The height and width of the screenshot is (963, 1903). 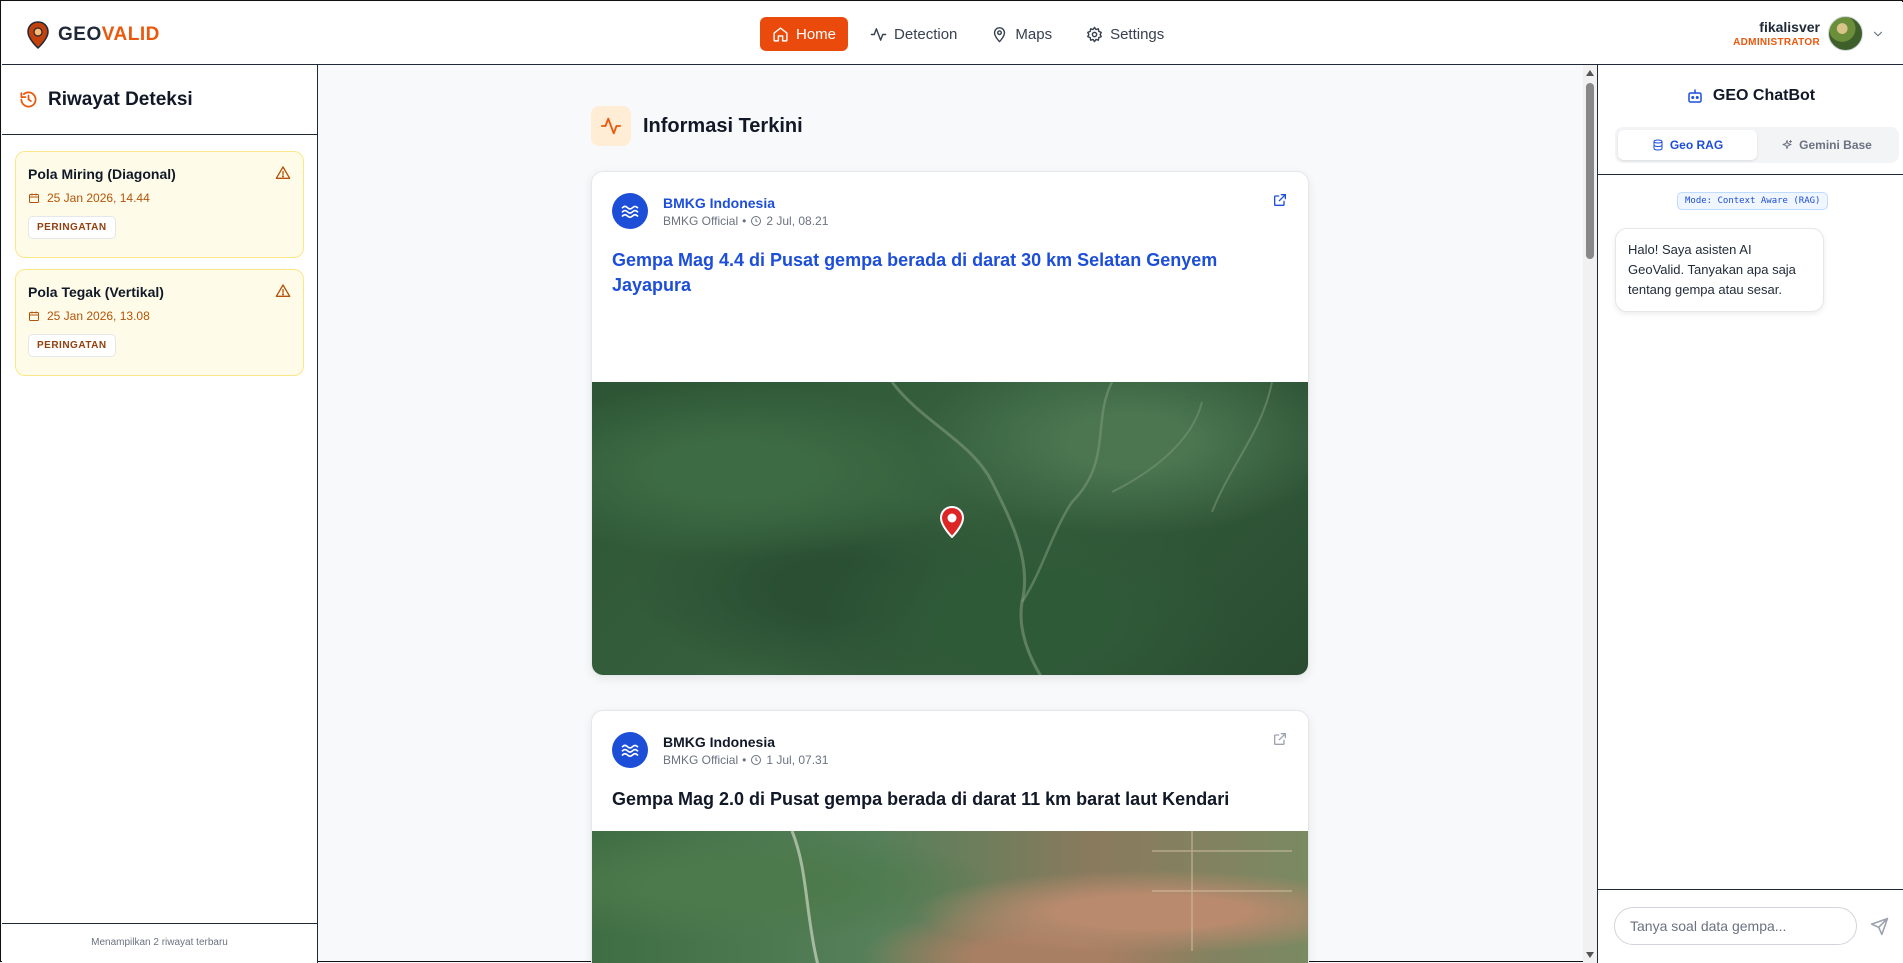 I want to click on history-icon, so click(x=28, y=99).